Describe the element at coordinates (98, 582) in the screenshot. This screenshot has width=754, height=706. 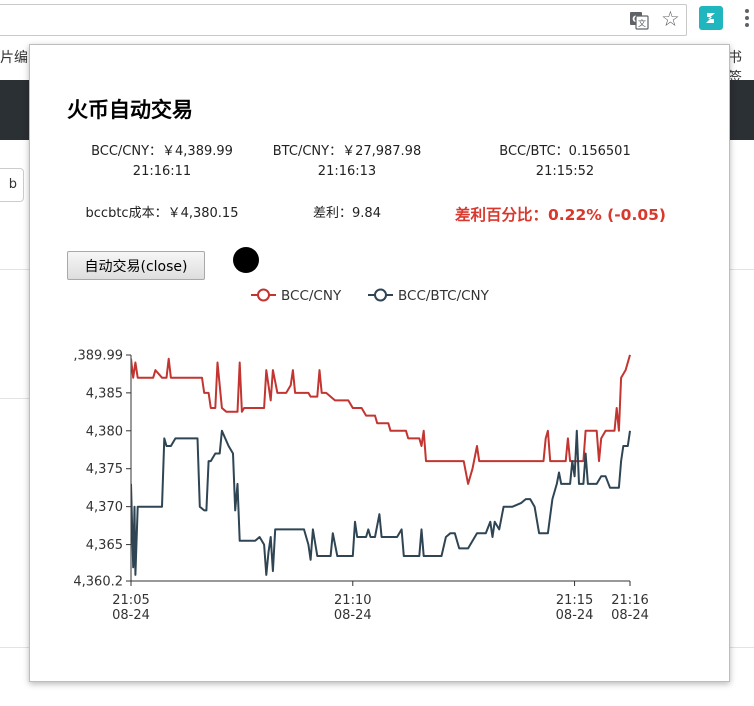
I see `y-tick-label: 4,360.2` at that location.